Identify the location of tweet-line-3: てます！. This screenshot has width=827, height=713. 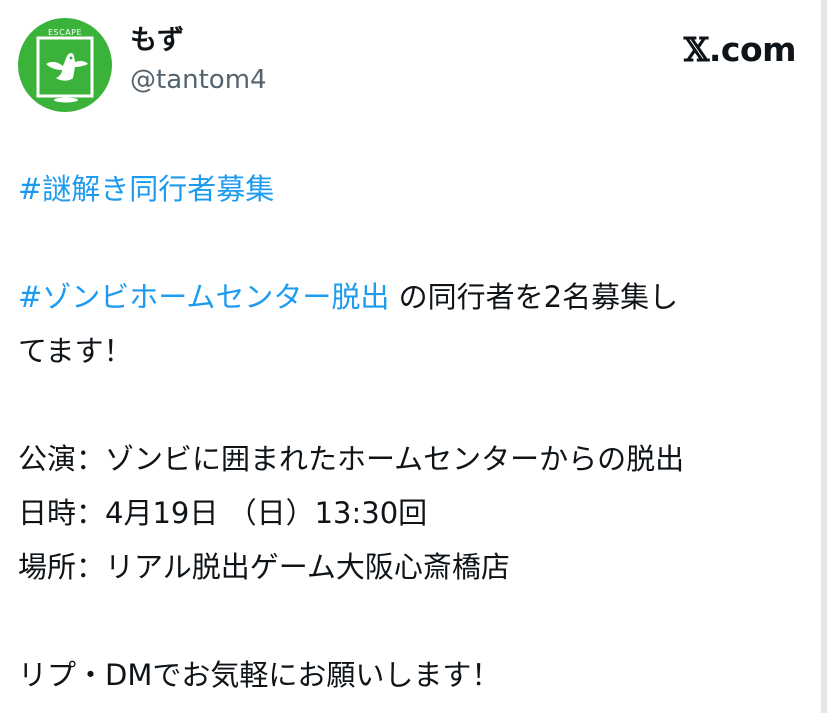
(75, 351).